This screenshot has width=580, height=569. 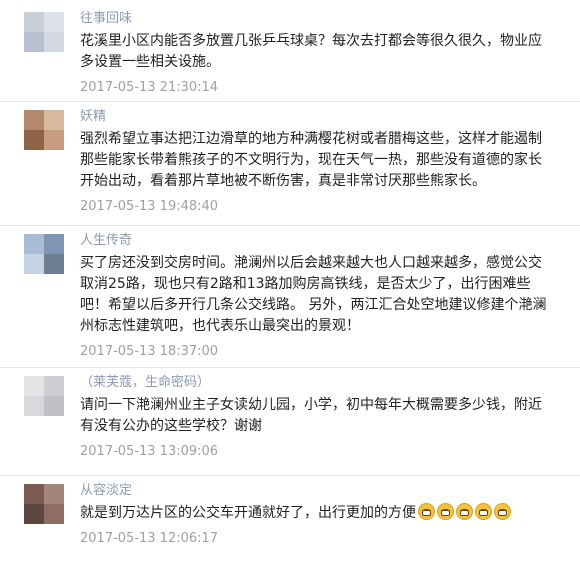 What do you see at coordinates (149, 87) in the screenshot?
I see `comment-time: 2017-05-13 21:30:14` at bounding box center [149, 87].